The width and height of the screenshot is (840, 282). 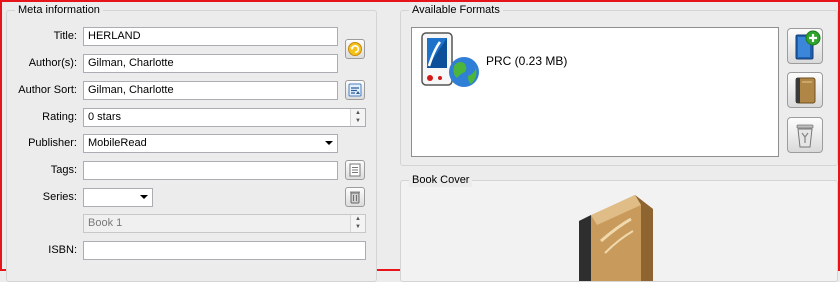 I want to click on tag-list-icon, so click(x=355, y=170).